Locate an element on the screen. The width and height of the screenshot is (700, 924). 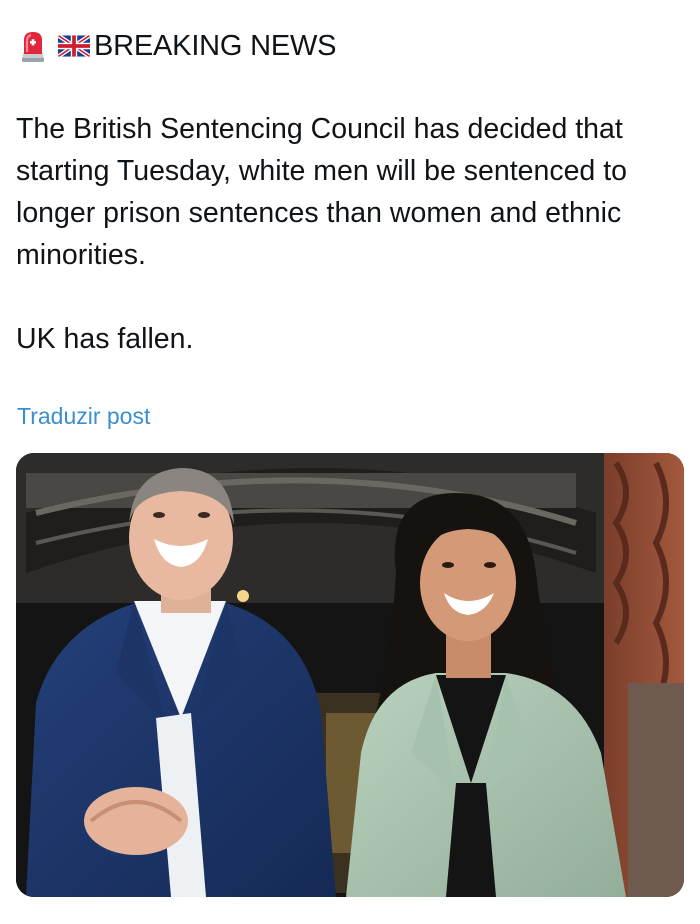
uk-flag-icon is located at coordinates (74, 46).